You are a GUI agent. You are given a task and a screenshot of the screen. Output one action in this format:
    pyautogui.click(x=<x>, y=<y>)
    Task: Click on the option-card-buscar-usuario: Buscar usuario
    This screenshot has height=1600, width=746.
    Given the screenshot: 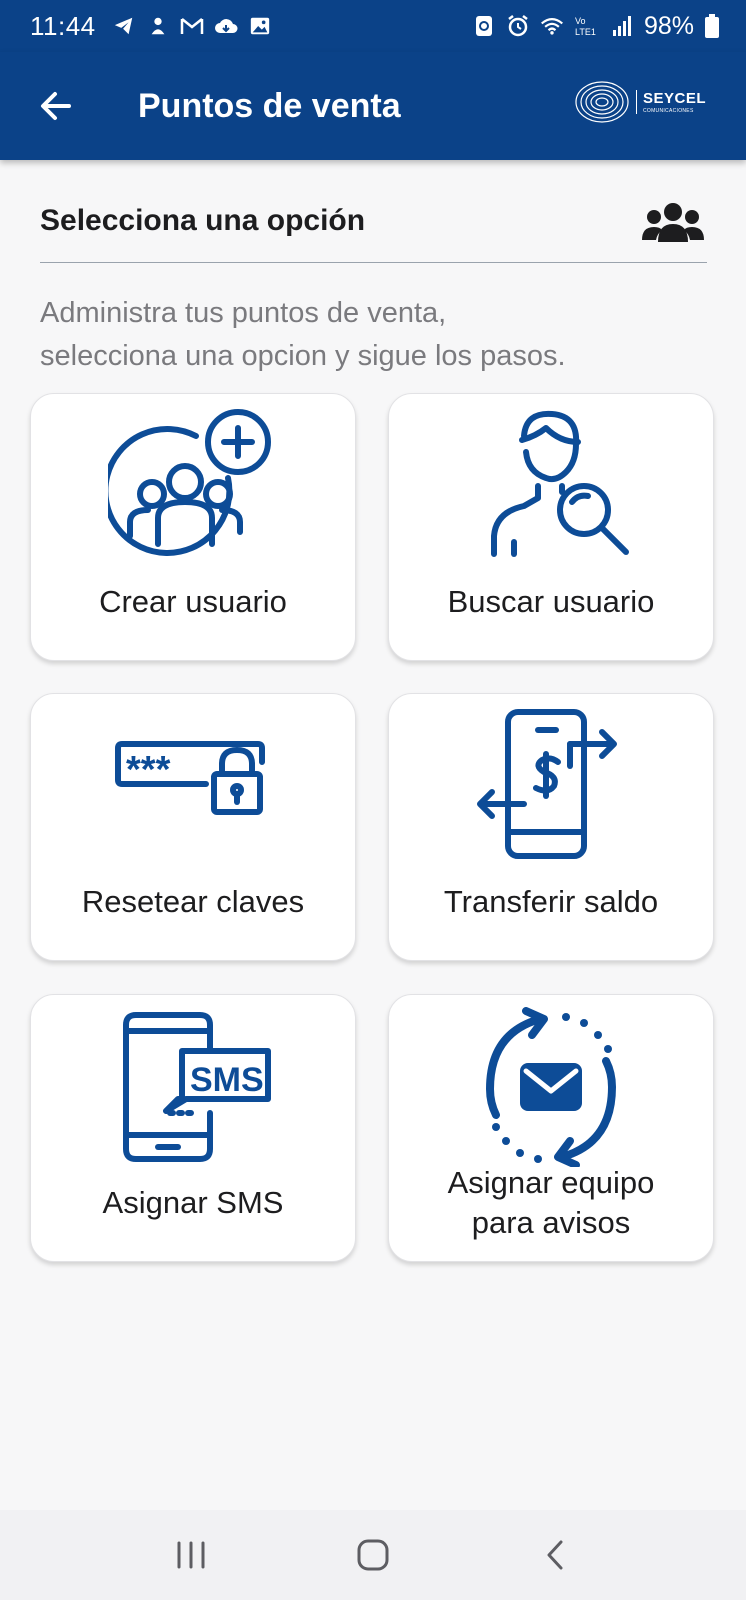 What is the action you would take?
    pyautogui.click(x=551, y=527)
    